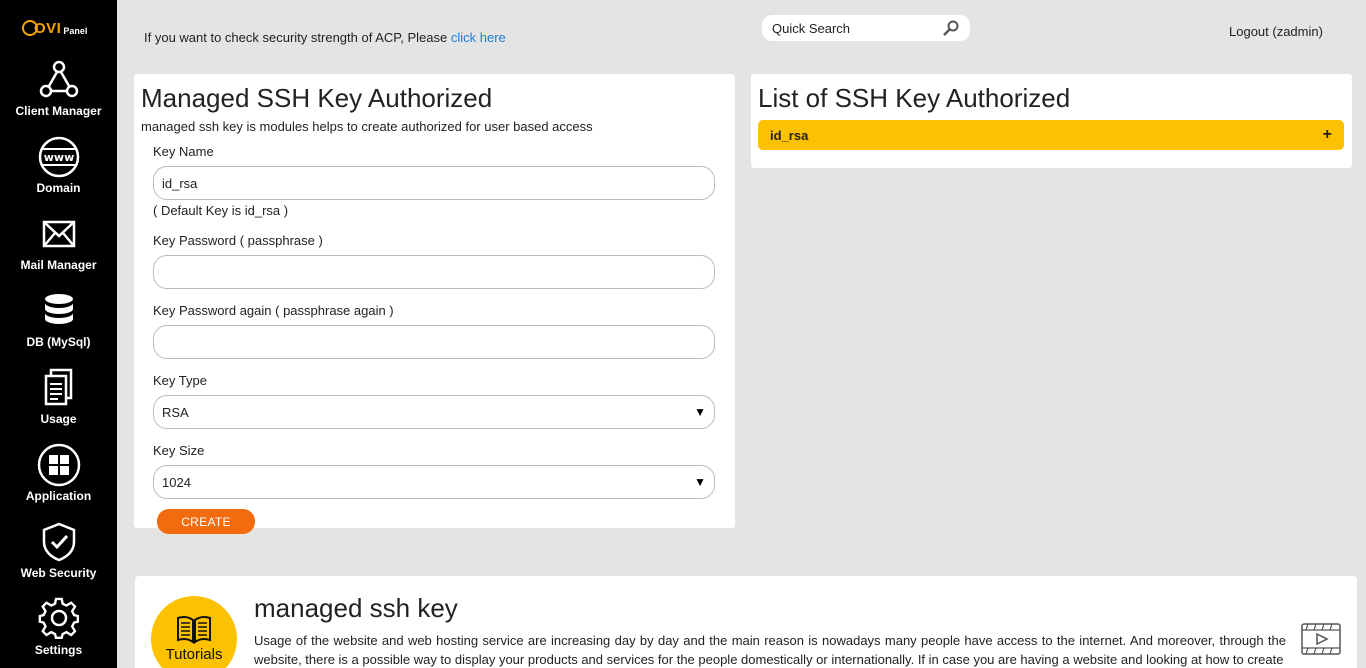  I want to click on documents-icon, so click(58, 387).